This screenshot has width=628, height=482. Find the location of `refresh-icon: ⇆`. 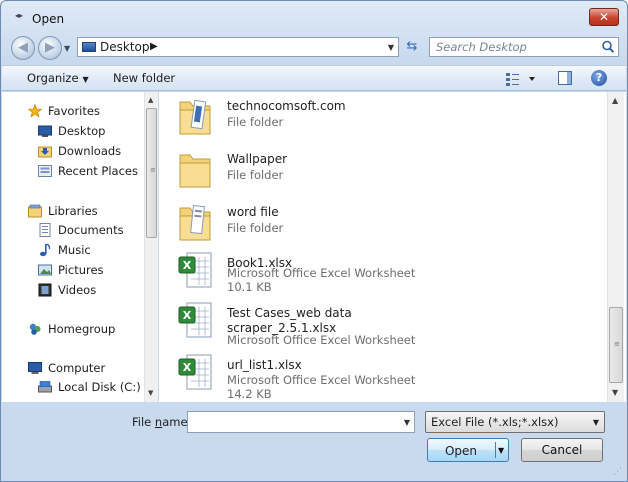

refresh-icon: ⇆ is located at coordinates (412, 46).